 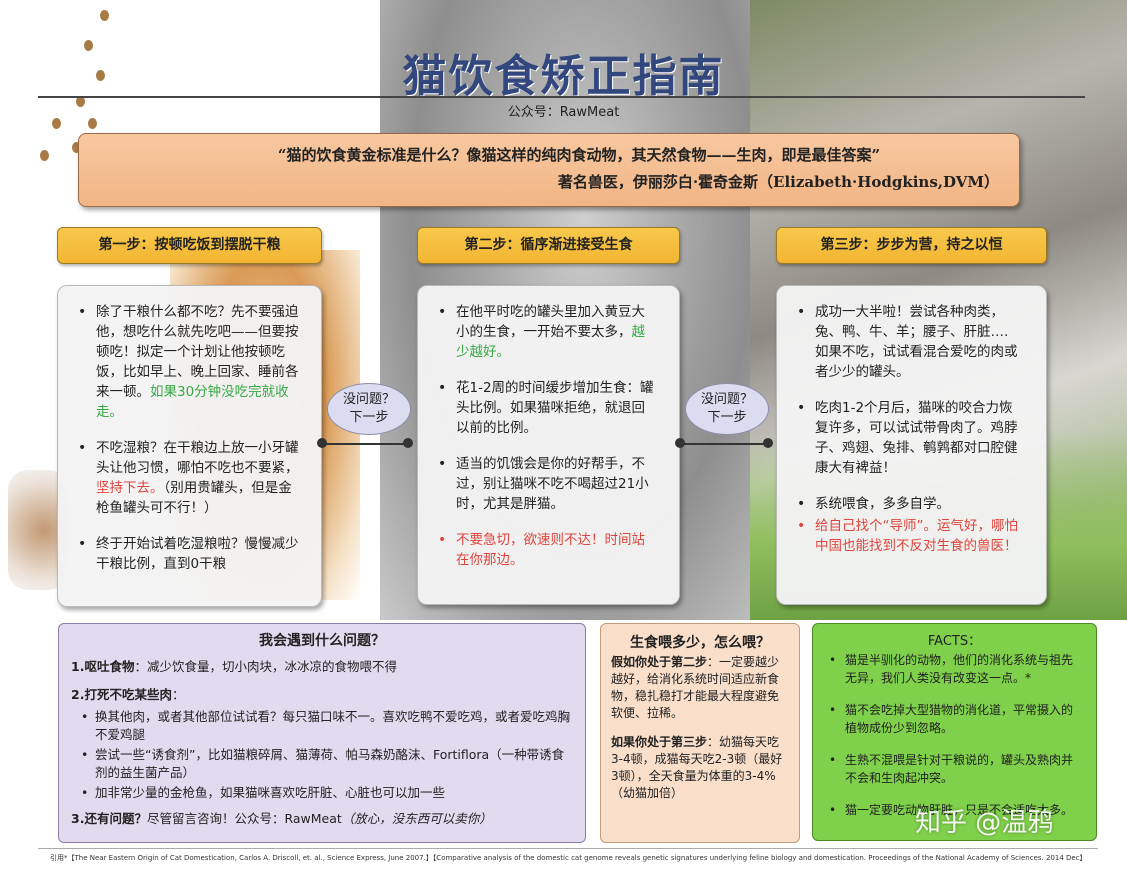 What do you see at coordinates (954, 641) in the screenshot?
I see `facts-title: FACTS：` at bounding box center [954, 641].